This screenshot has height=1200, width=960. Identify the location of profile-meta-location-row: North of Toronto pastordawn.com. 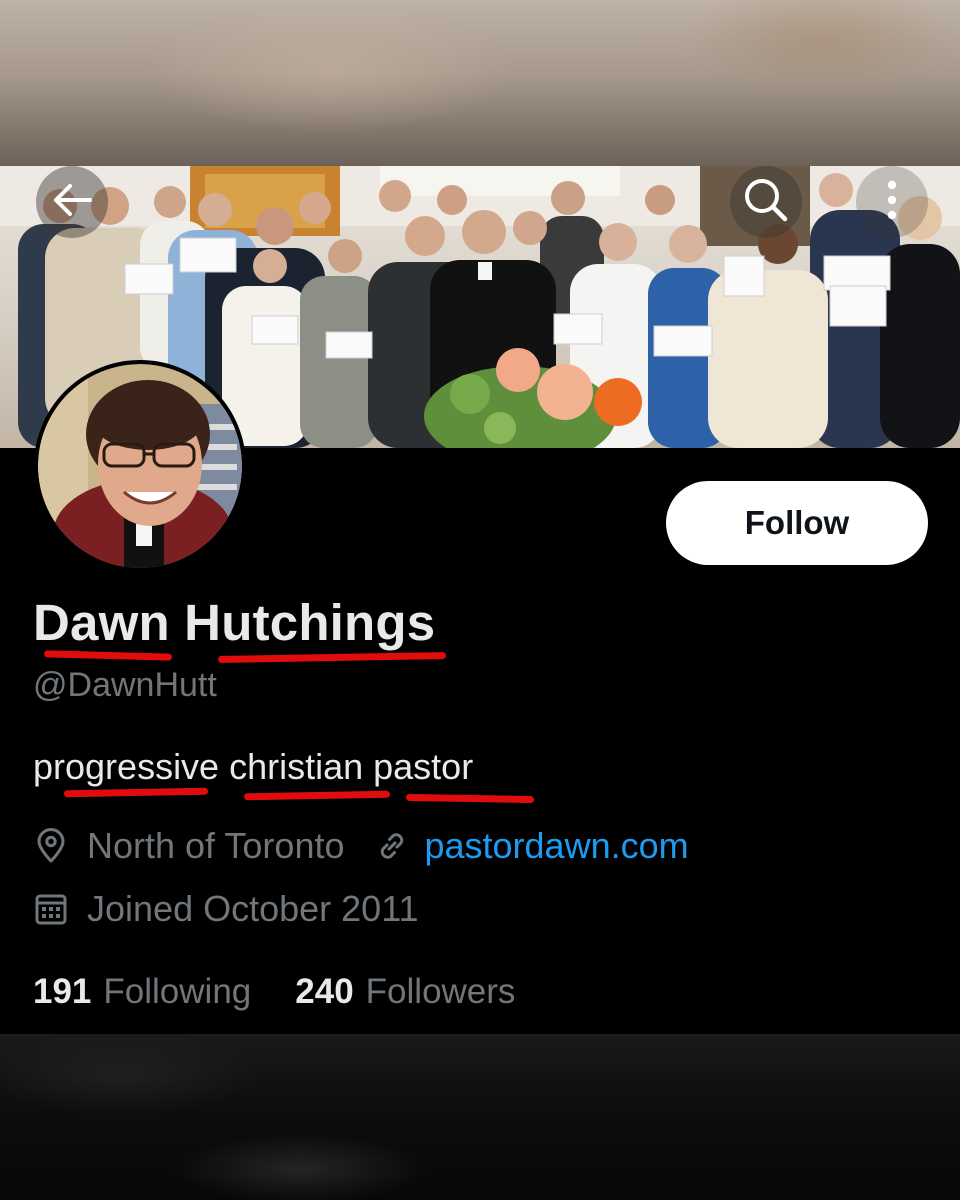
(361, 846).